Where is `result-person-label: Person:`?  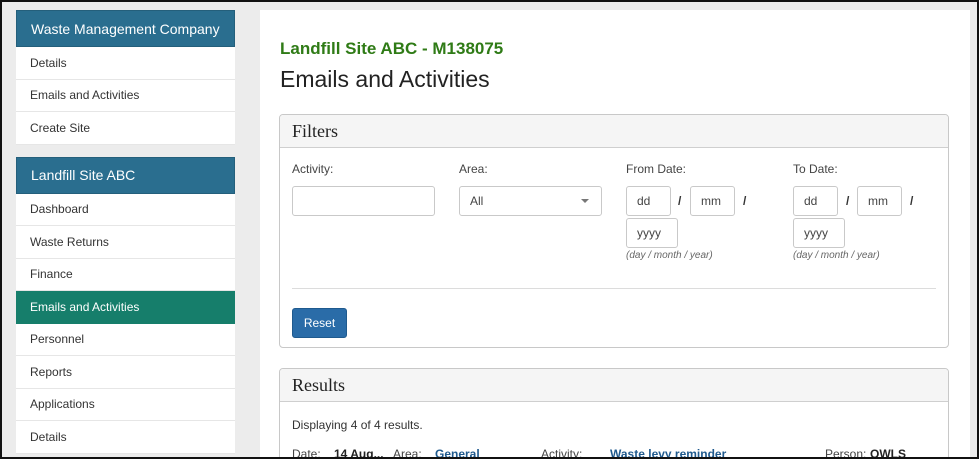
result-person-label: Person: is located at coordinates (846, 453).